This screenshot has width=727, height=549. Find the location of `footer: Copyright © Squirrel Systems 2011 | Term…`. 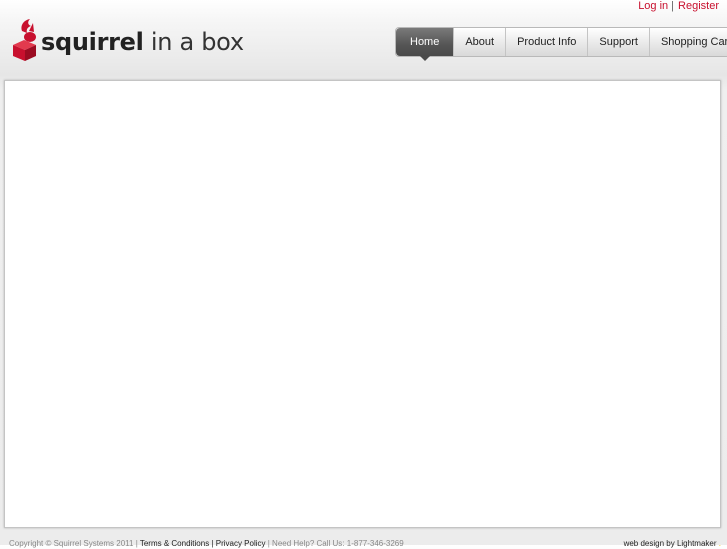

footer: Copyright © Squirrel Systems 2011 | Term… is located at coordinates (365, 544).